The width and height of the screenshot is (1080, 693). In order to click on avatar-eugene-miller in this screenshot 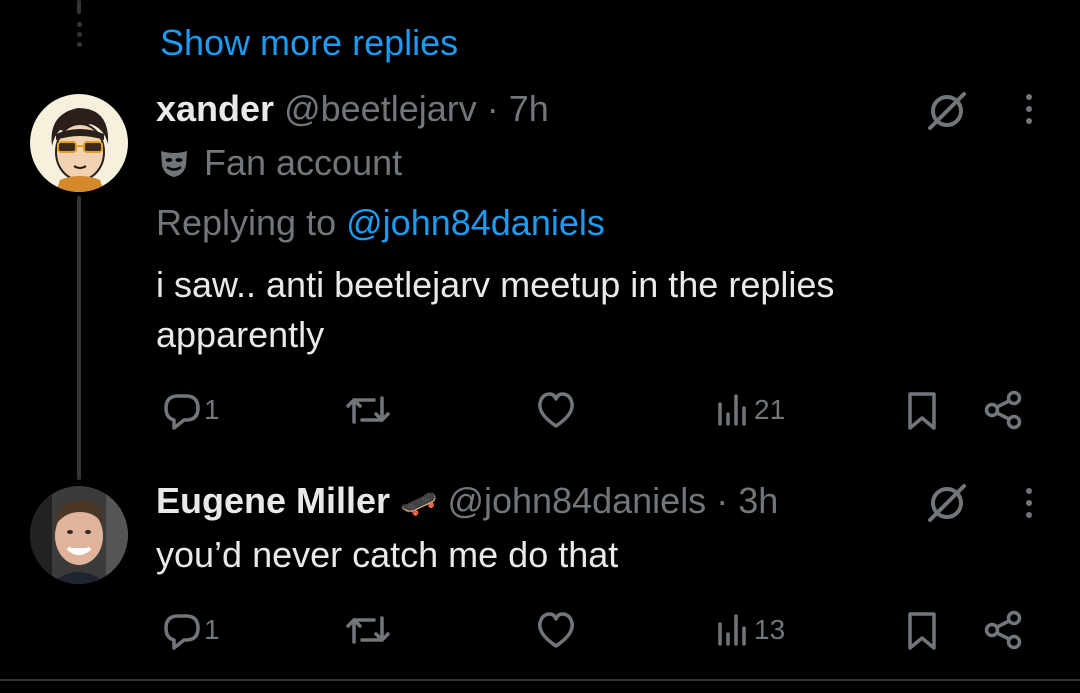, I will do `click(79, 535)`.